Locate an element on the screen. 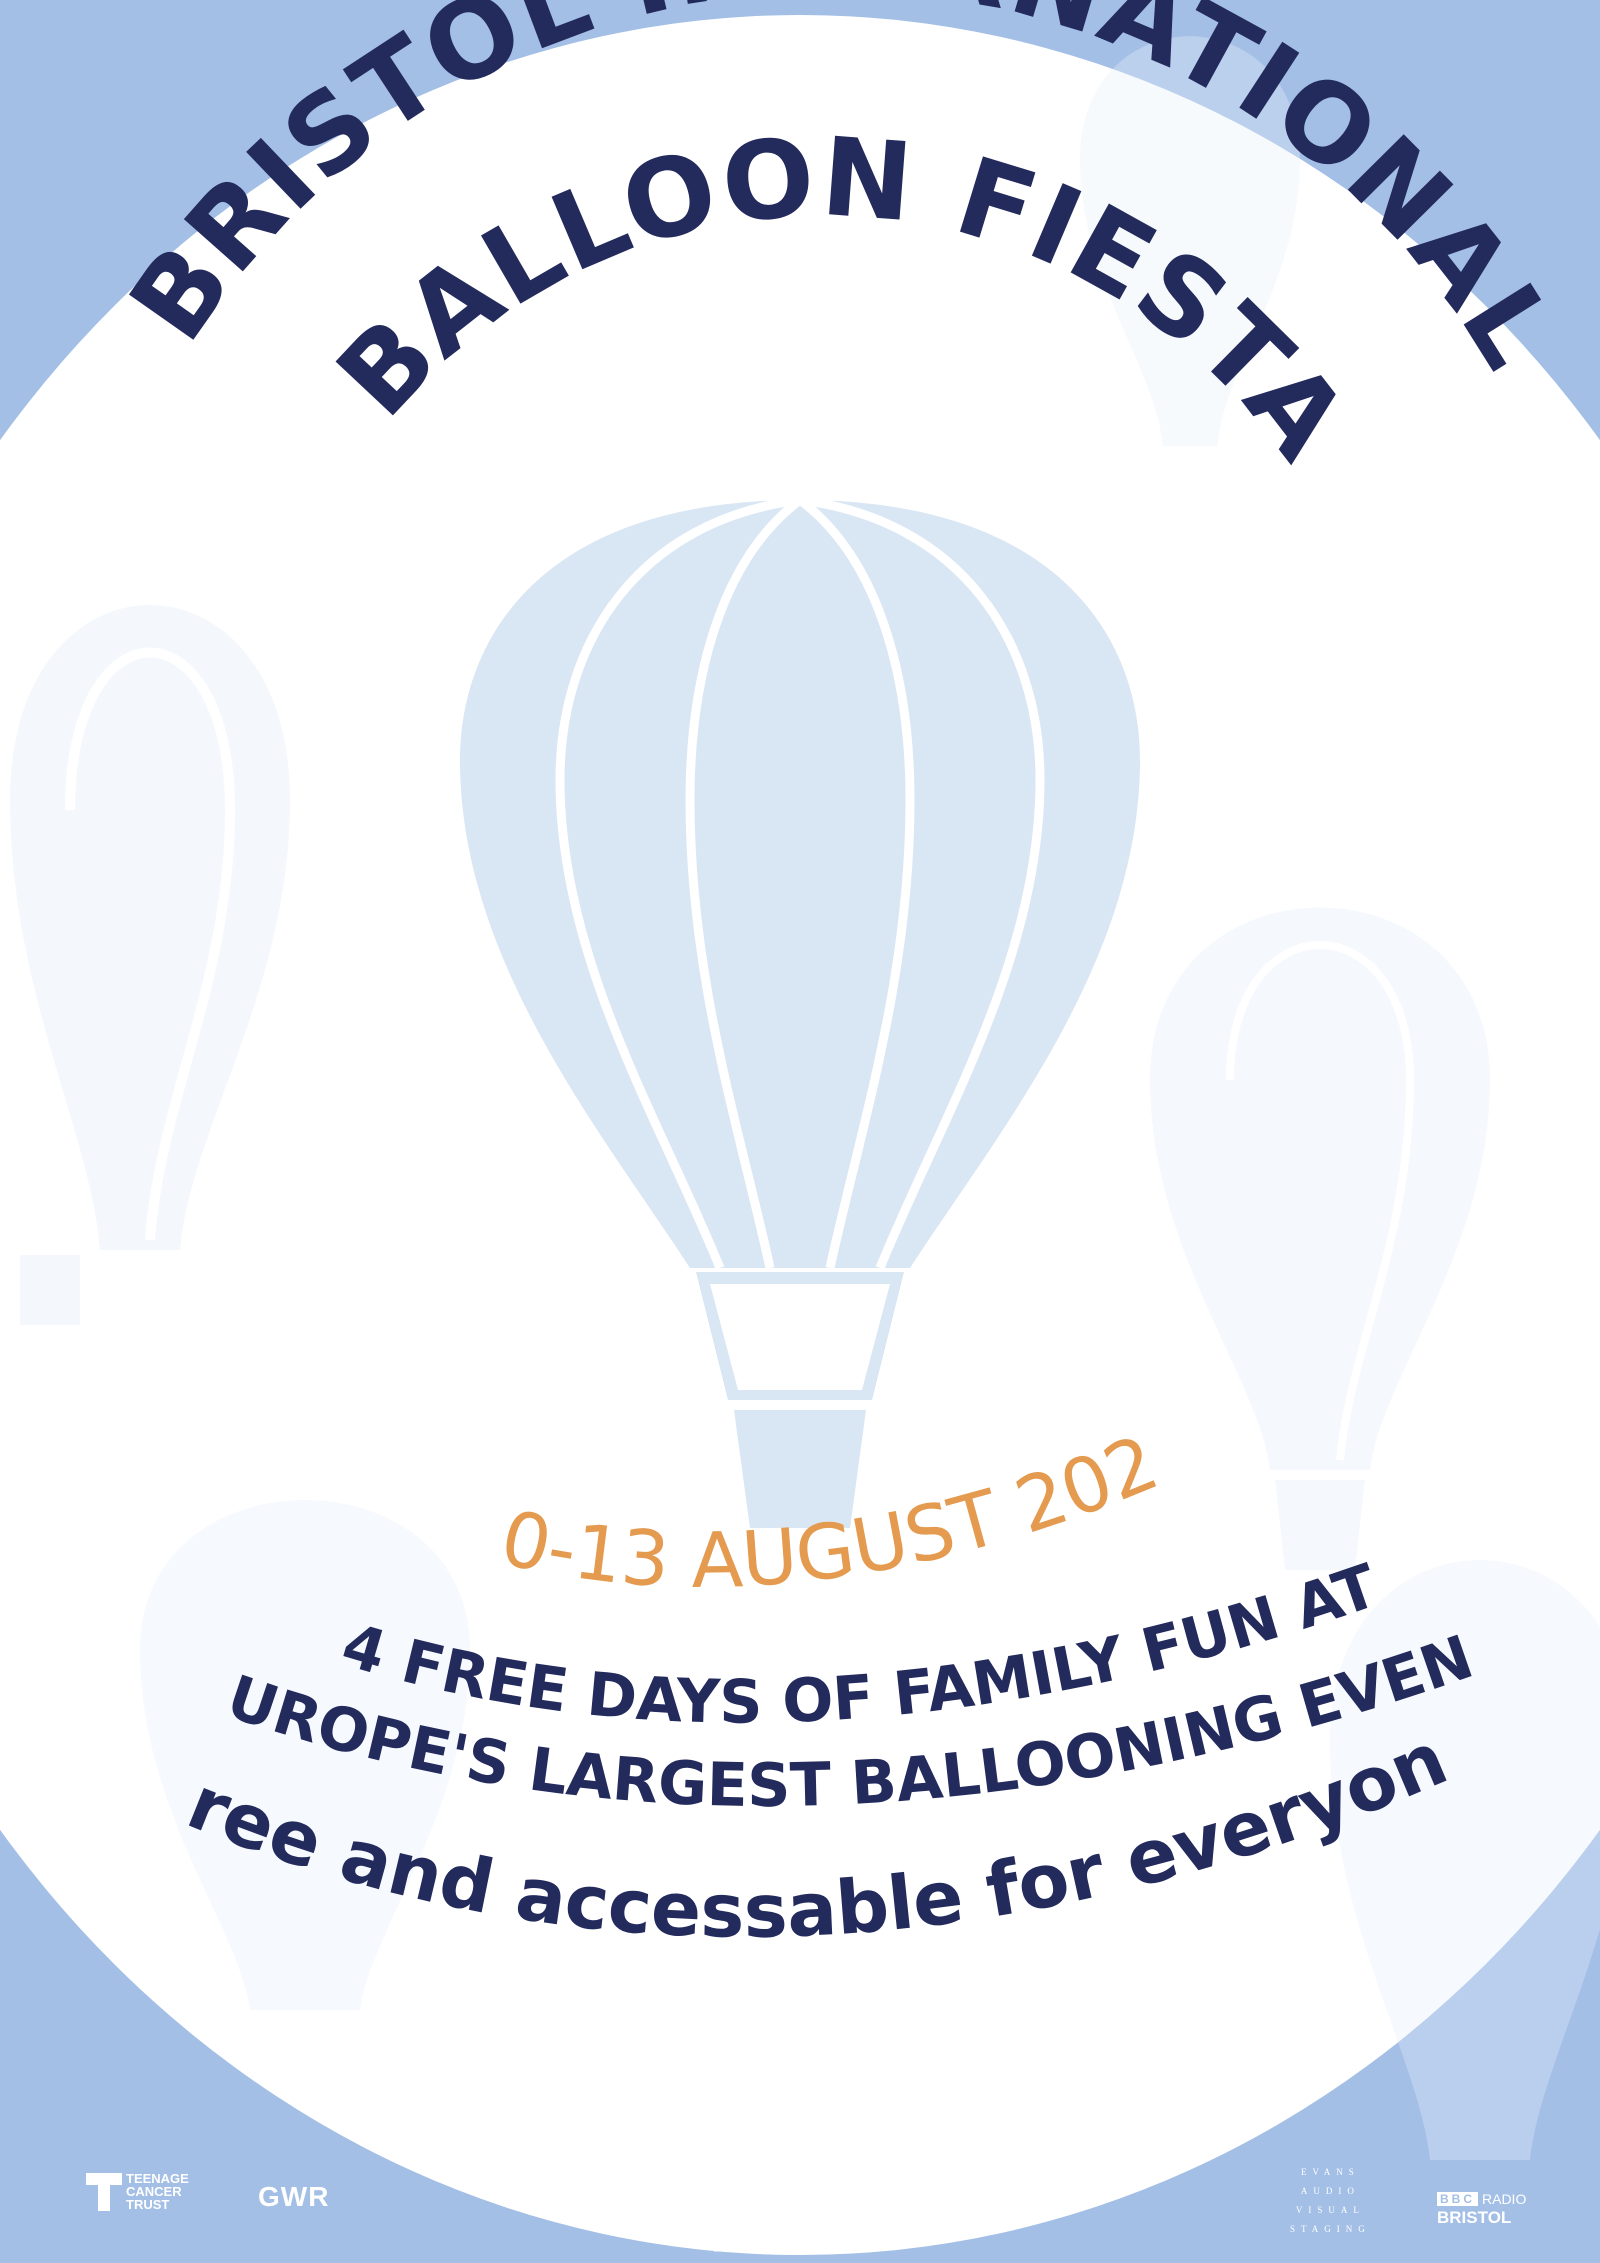 The height and width of the screenshot is (2263, 1600). teenage-cancer-trust-logo: TEENAGE CANCER TRUST is located at coordinates (137, 2191).